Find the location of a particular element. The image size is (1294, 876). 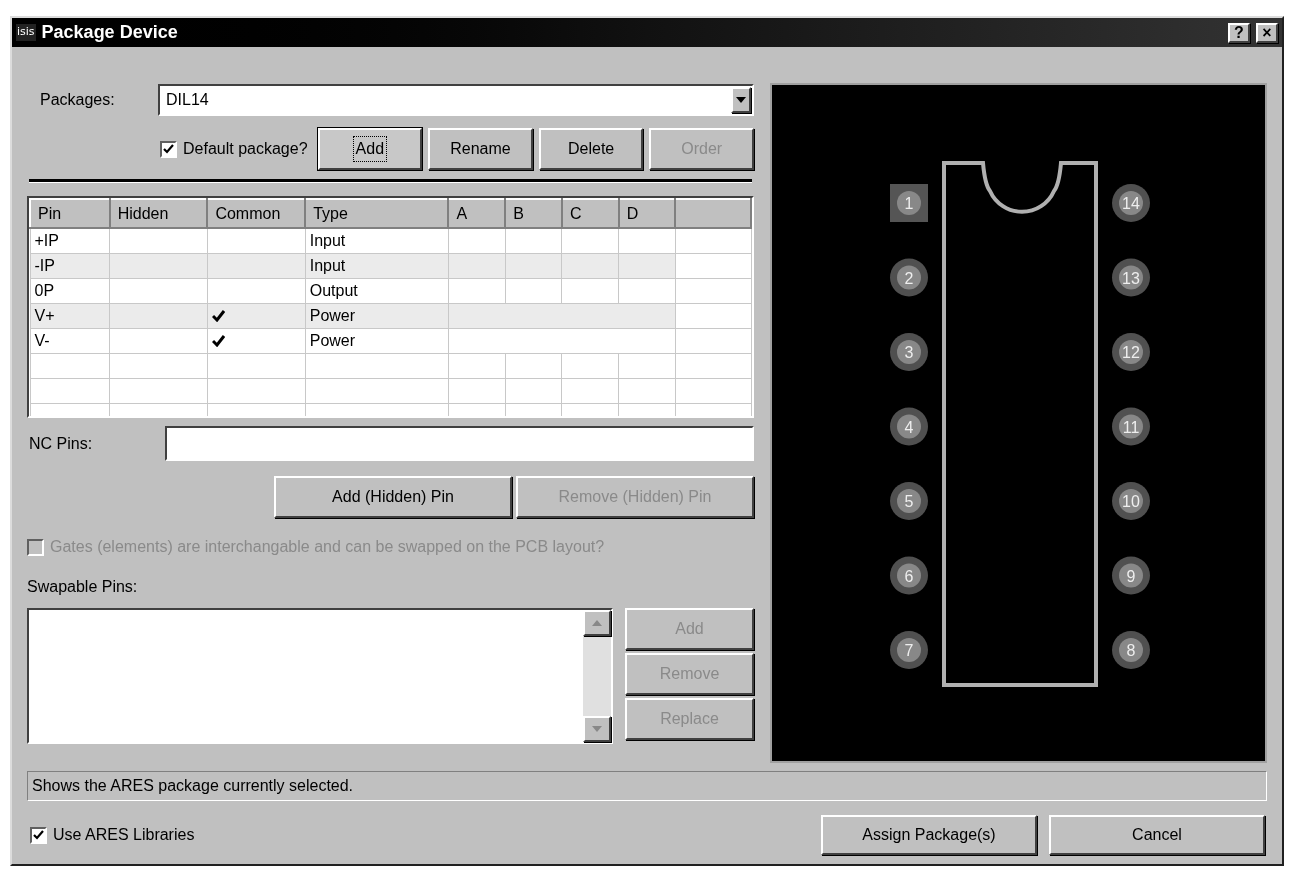

help-button: ? is located at coordinates (1239, 32).